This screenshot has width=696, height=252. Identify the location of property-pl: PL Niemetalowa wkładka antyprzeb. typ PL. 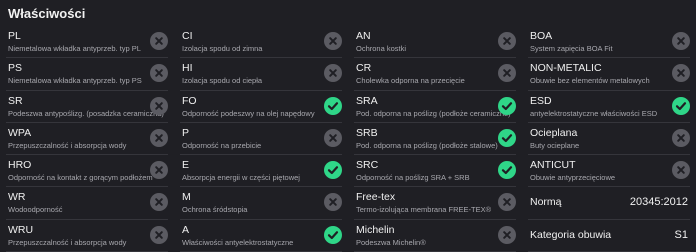
(87, 42).